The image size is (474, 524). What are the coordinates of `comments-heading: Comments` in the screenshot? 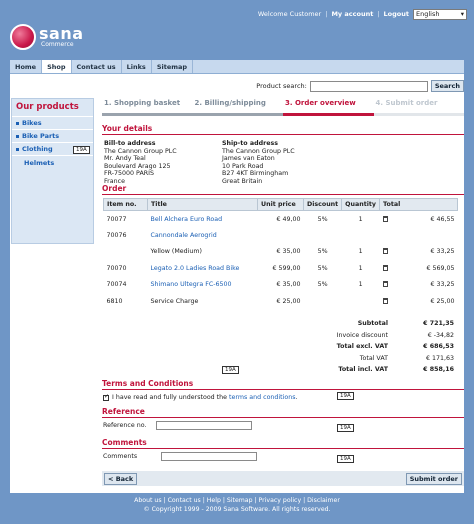 It's located at (124, 442).